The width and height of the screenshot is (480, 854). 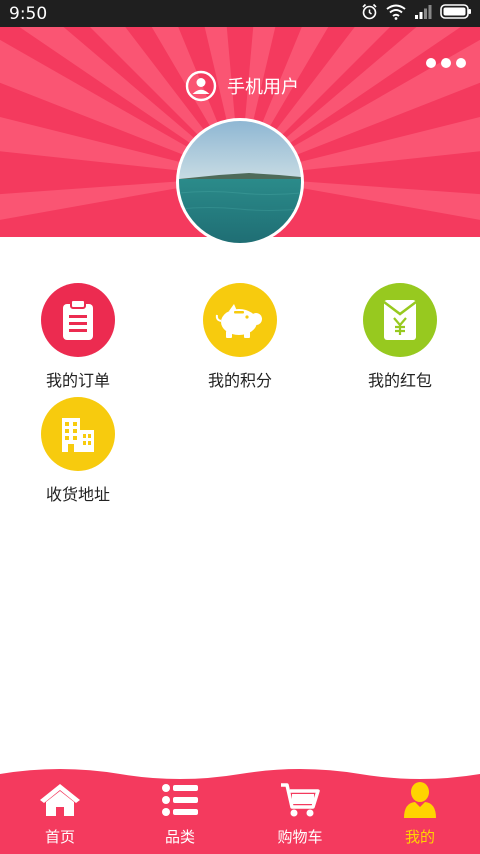 I want to click on tab-category: 品类, so click(x=180, y=817).